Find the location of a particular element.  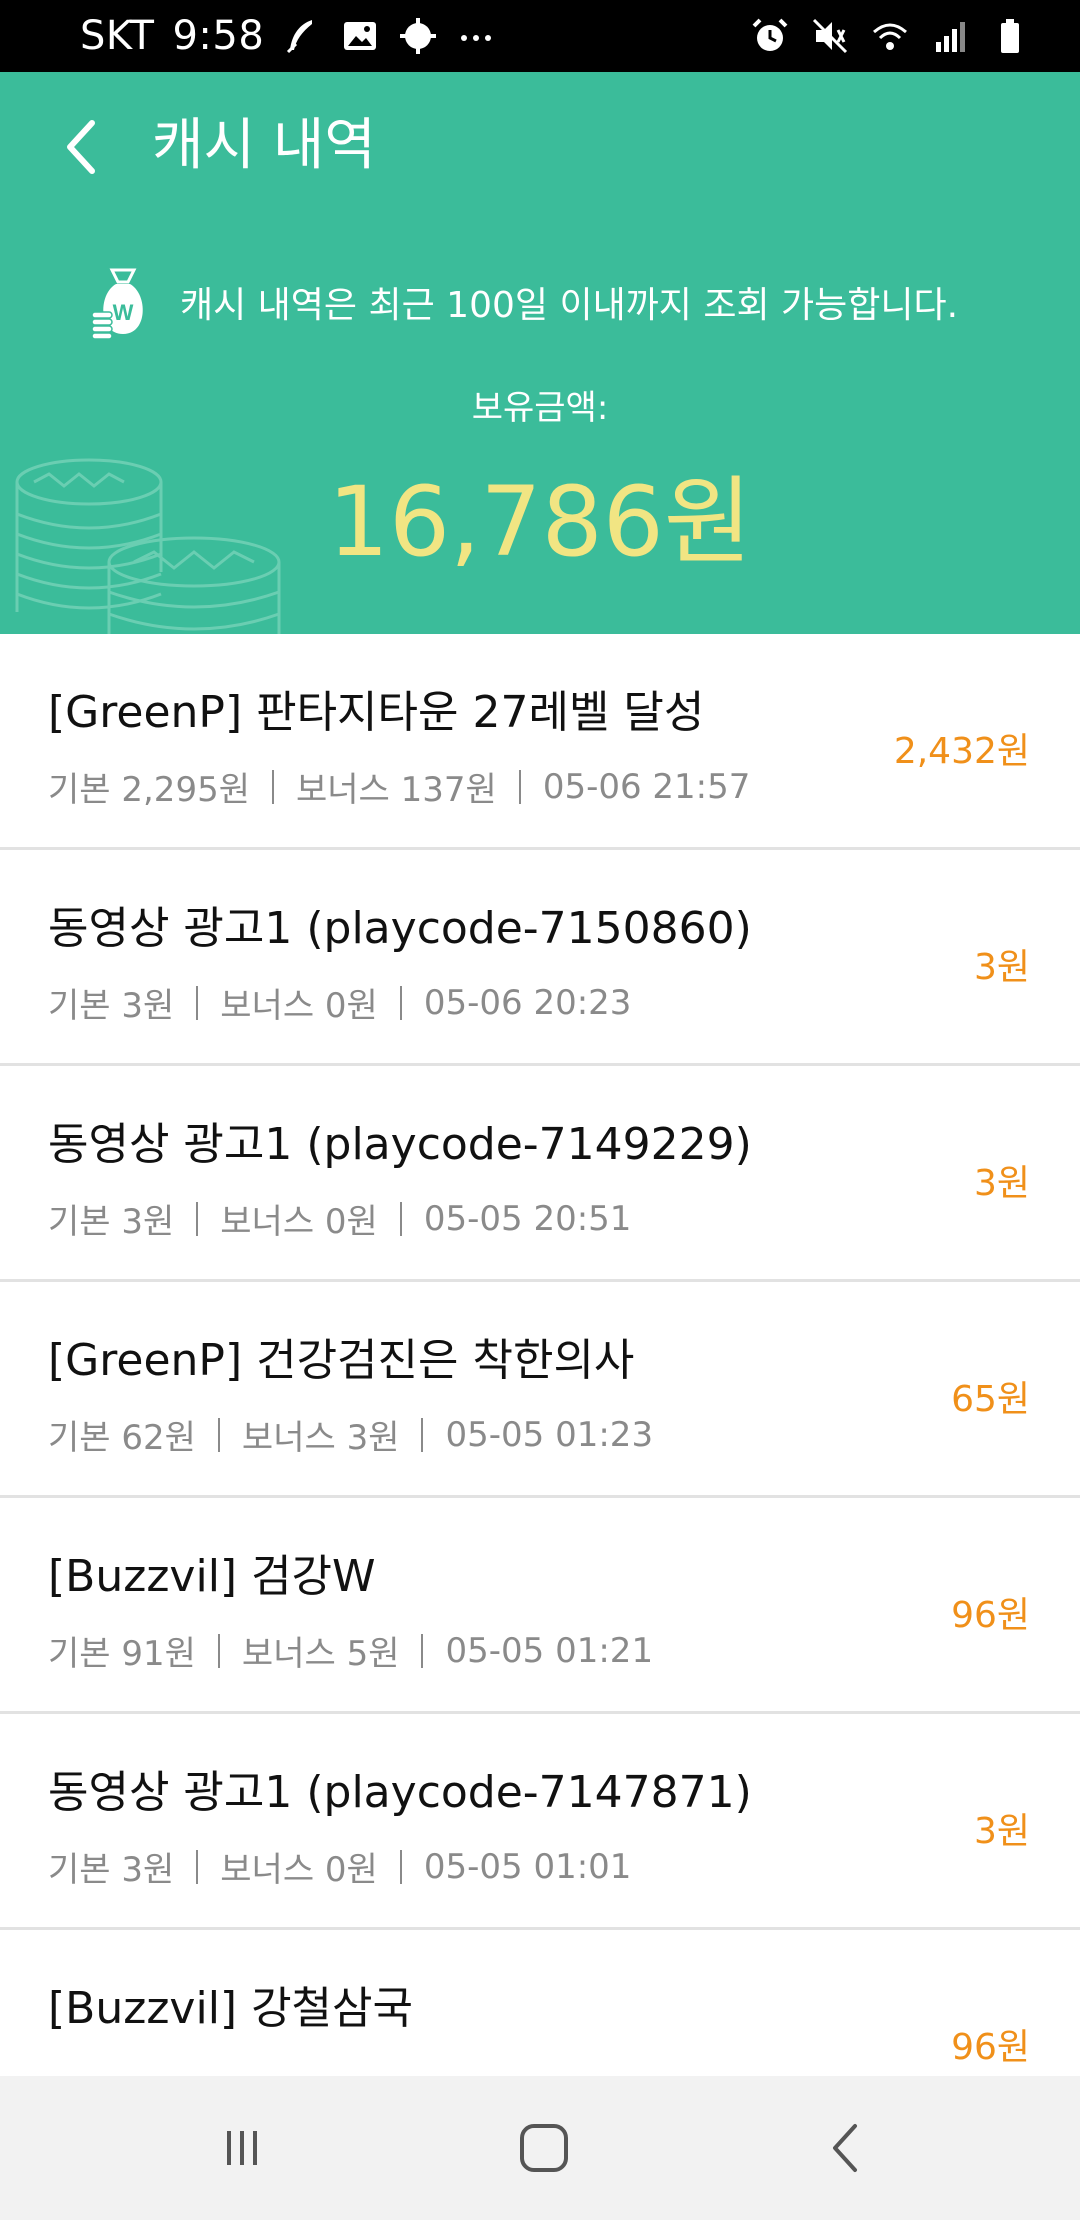

item-meta: 기본 2,295원 보너스 137원 05-06 21:57 is located at coordinates (399, 786).